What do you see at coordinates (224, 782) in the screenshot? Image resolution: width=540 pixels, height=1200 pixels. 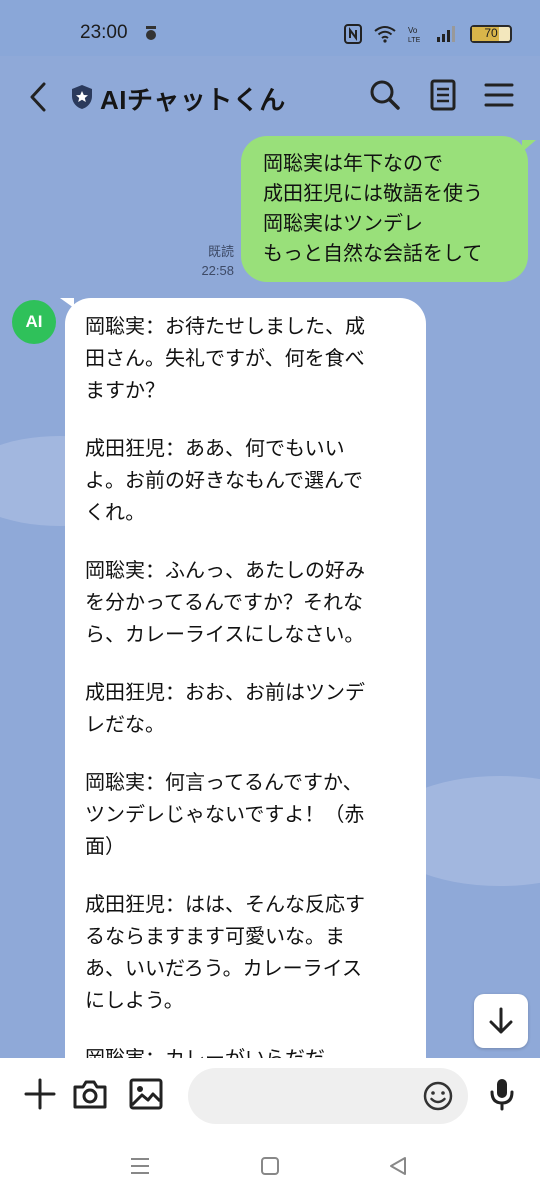 I see `message-line: 岡聡実：何言ってるんですか、` at bounding box center [224, 782].